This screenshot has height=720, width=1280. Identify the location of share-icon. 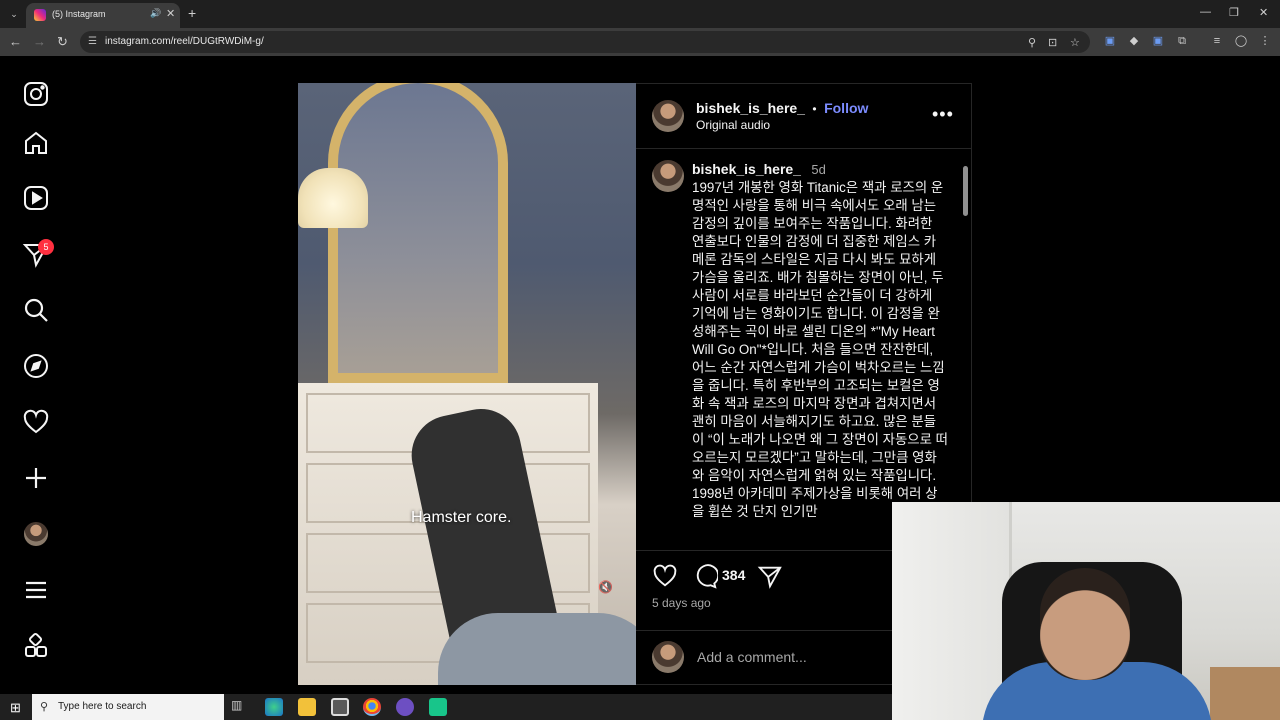
(770, 576).